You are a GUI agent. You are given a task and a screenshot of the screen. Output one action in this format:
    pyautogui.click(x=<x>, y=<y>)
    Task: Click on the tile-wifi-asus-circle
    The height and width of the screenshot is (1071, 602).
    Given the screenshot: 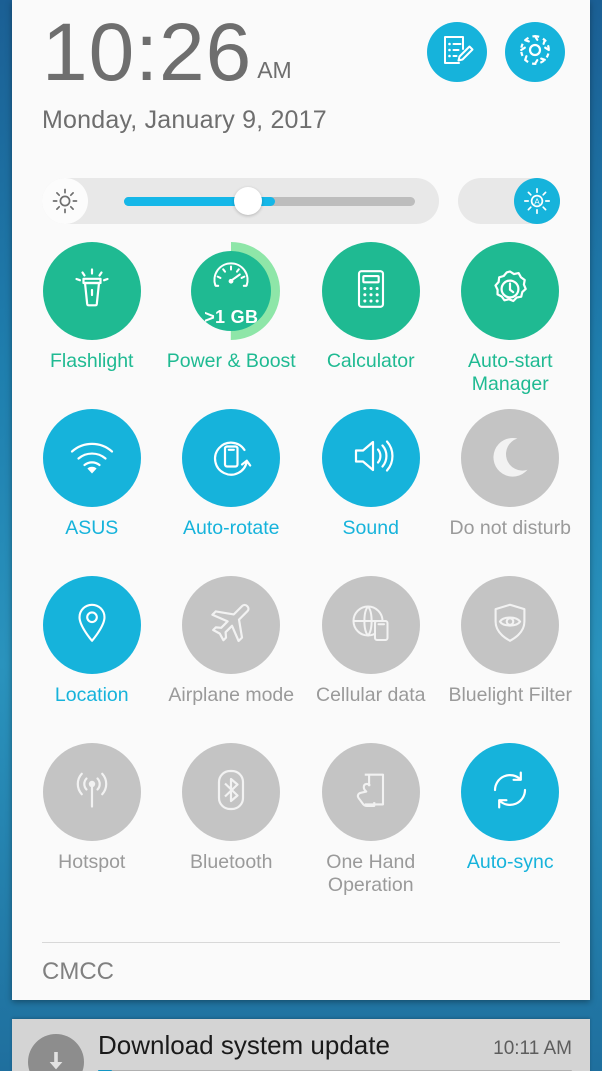 What is the action you would take?
    pyautogui.click(x=91, y=458)
    